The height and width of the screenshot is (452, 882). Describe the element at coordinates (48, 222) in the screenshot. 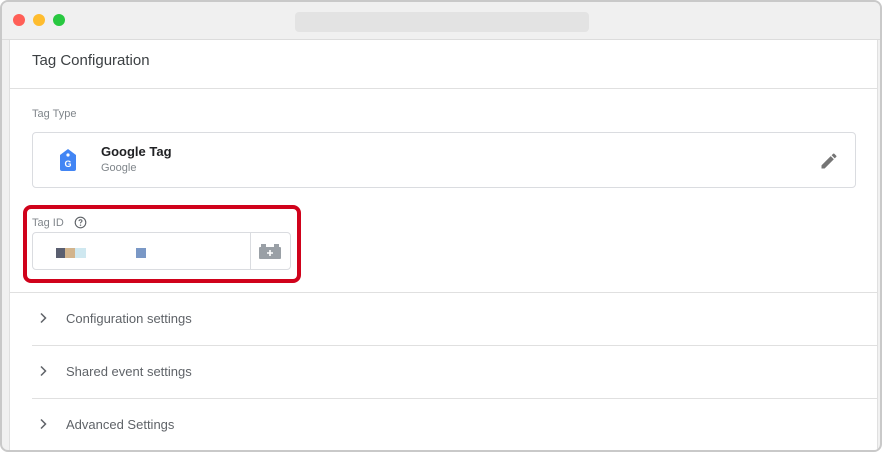

I see `tag-id-label: Tag ID` at that location.